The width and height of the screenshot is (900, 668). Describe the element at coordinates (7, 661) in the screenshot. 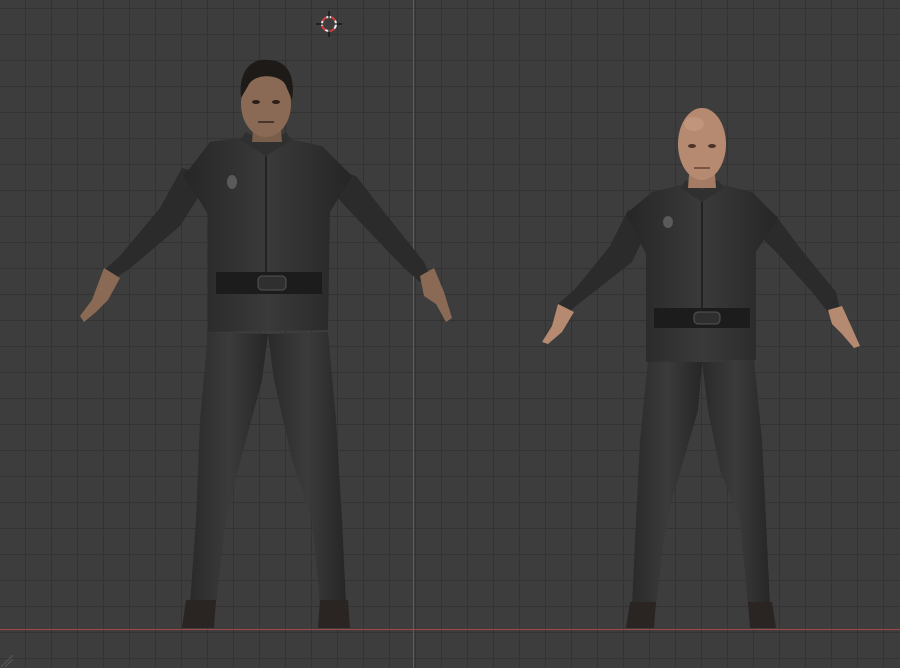

I see `corner-handle-icon` at that location.